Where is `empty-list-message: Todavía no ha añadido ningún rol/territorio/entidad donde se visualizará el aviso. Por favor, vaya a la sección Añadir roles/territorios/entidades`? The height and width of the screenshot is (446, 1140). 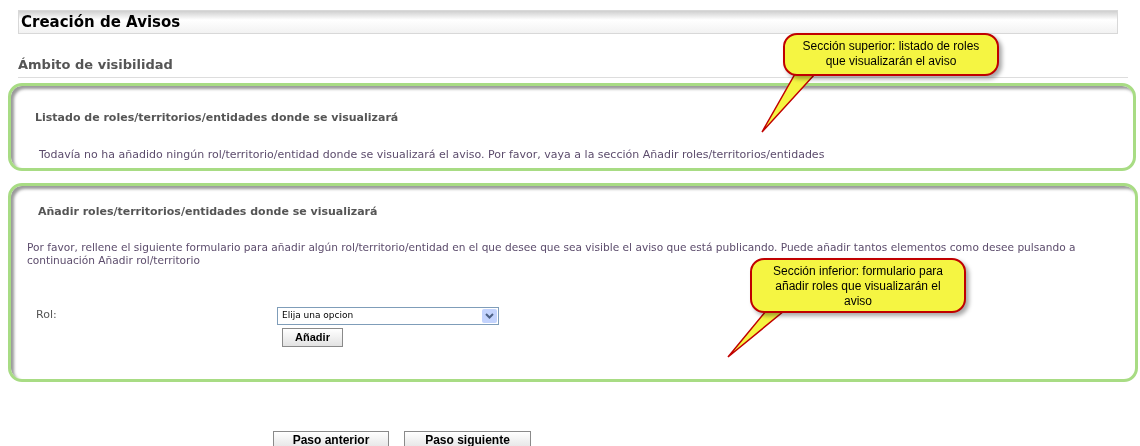 empty-list-message: Todavía no ha añadido ningún rol/territorio/entidad donde se visualizará el aviso. Por favor, vaya a la sección Añadir roles/territorios/entidades is located at coordinates (432, 154).